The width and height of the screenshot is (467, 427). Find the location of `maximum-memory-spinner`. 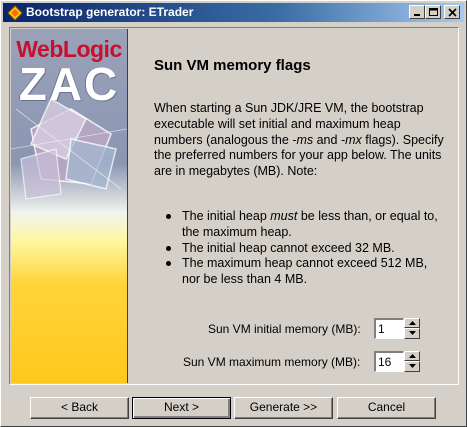

maximum-memory-spinner is located at coordinates (397, 361).